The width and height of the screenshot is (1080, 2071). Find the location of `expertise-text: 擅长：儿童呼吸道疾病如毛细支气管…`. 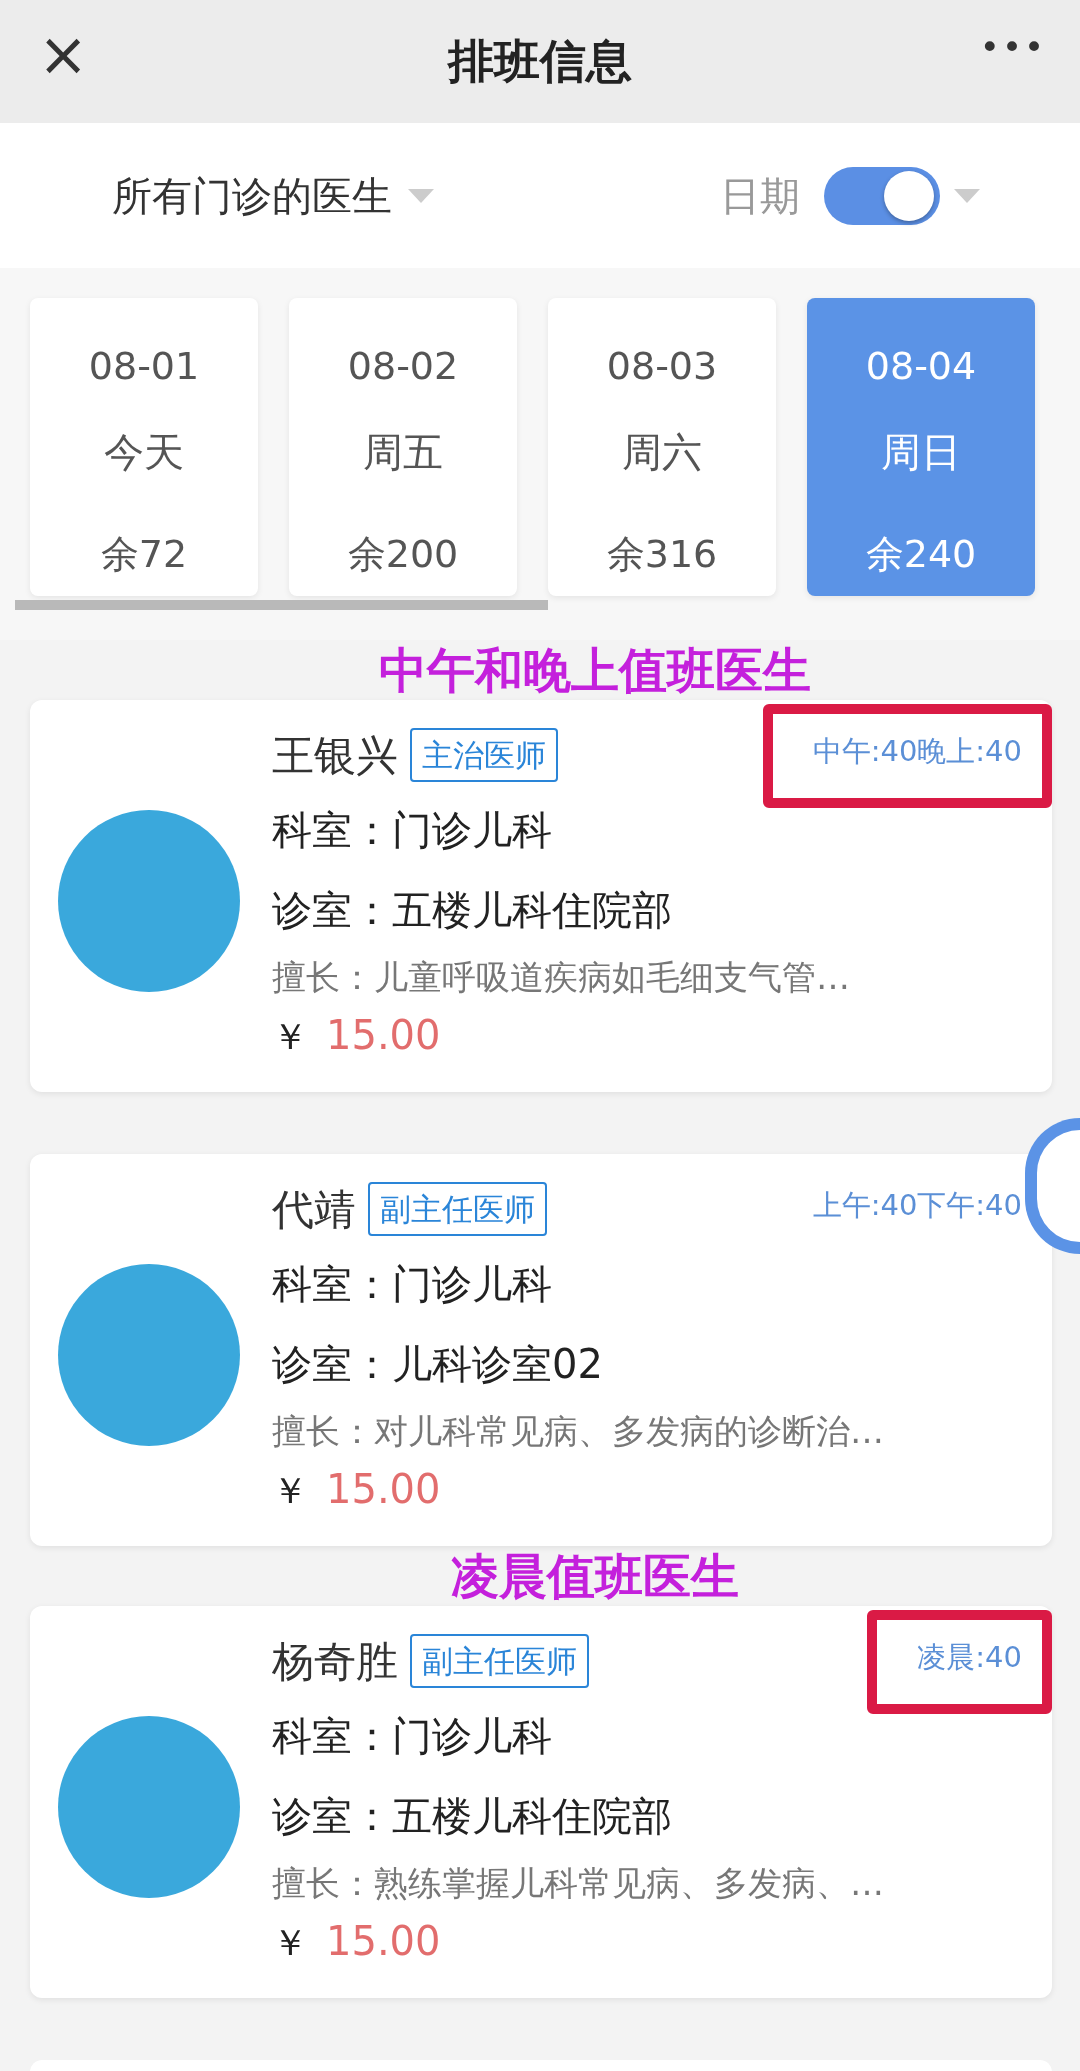

expertise-text: 擅长：儿童呼吸道疾病如毛细支气管… is located at coordinates (561, 977).